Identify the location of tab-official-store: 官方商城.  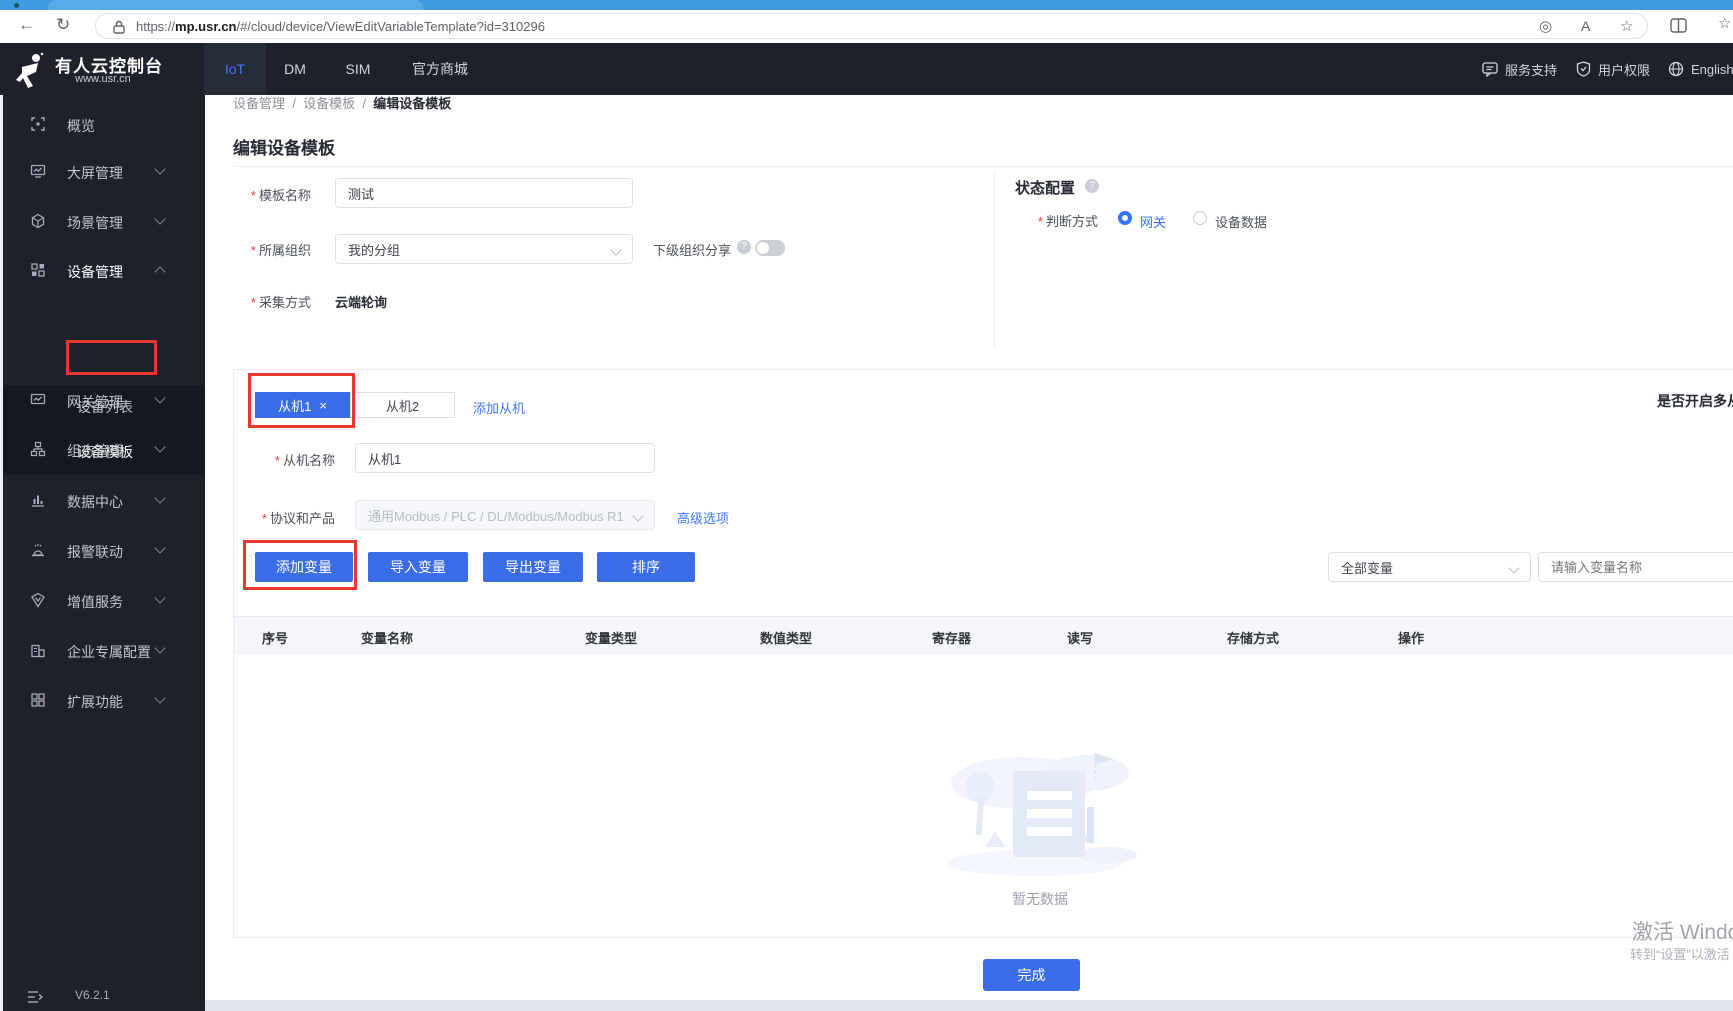
(440, 69).